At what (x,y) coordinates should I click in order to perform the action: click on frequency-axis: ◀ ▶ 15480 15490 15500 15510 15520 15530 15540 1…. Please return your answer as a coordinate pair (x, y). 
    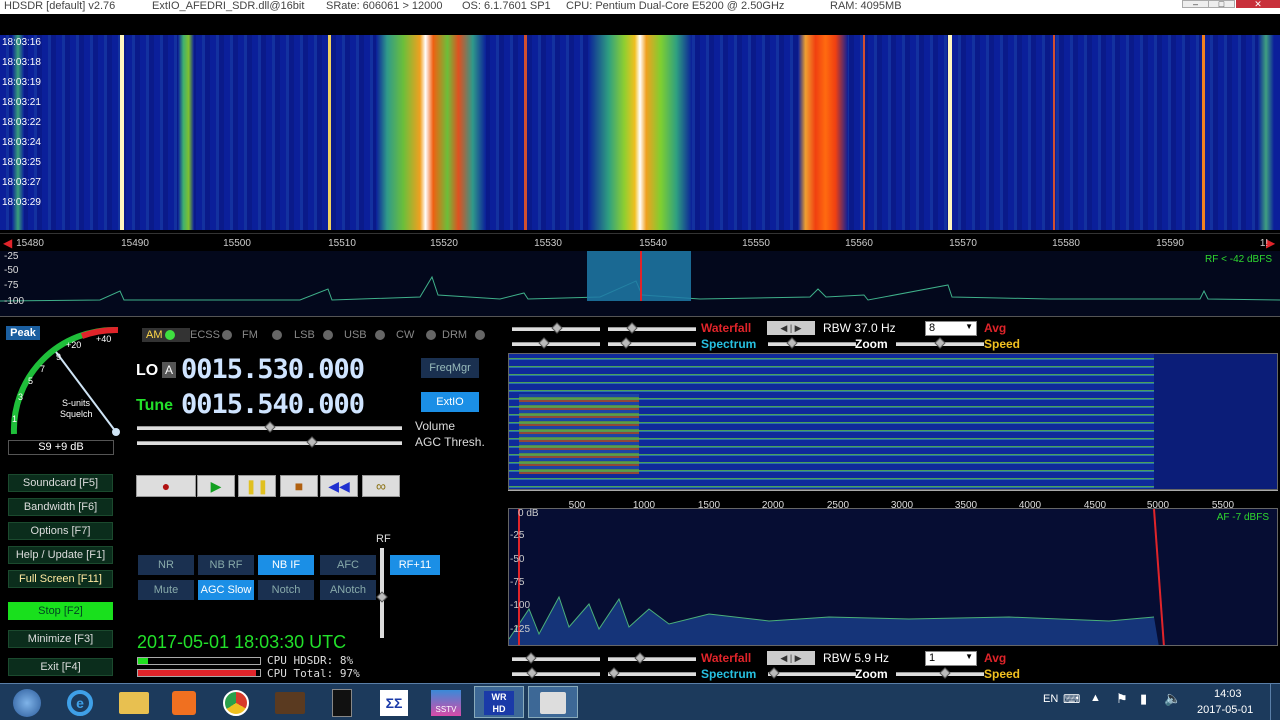
    Looking at the image, I should click on (640, 242).